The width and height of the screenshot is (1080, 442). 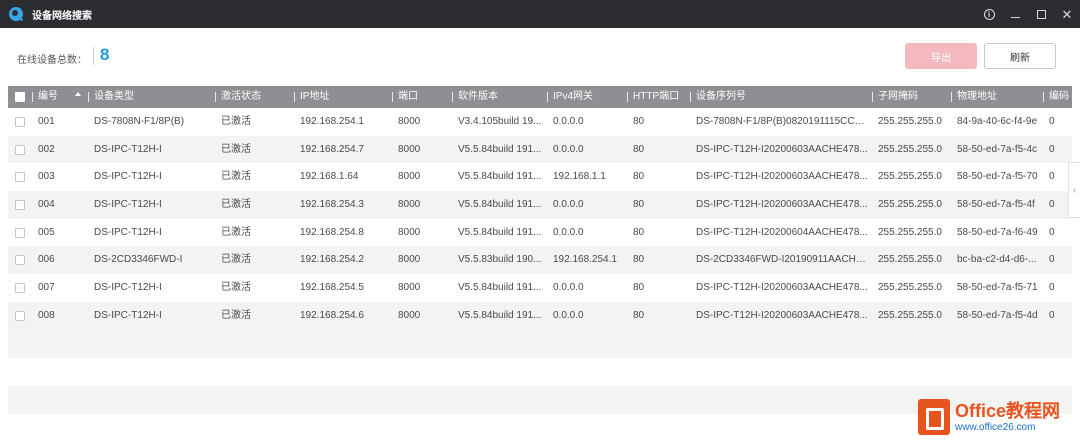 What do you see at coordinates (502, 97) in the screenshot?
I see `column-header-software: 软件版本` at bounding box center [502, 97].